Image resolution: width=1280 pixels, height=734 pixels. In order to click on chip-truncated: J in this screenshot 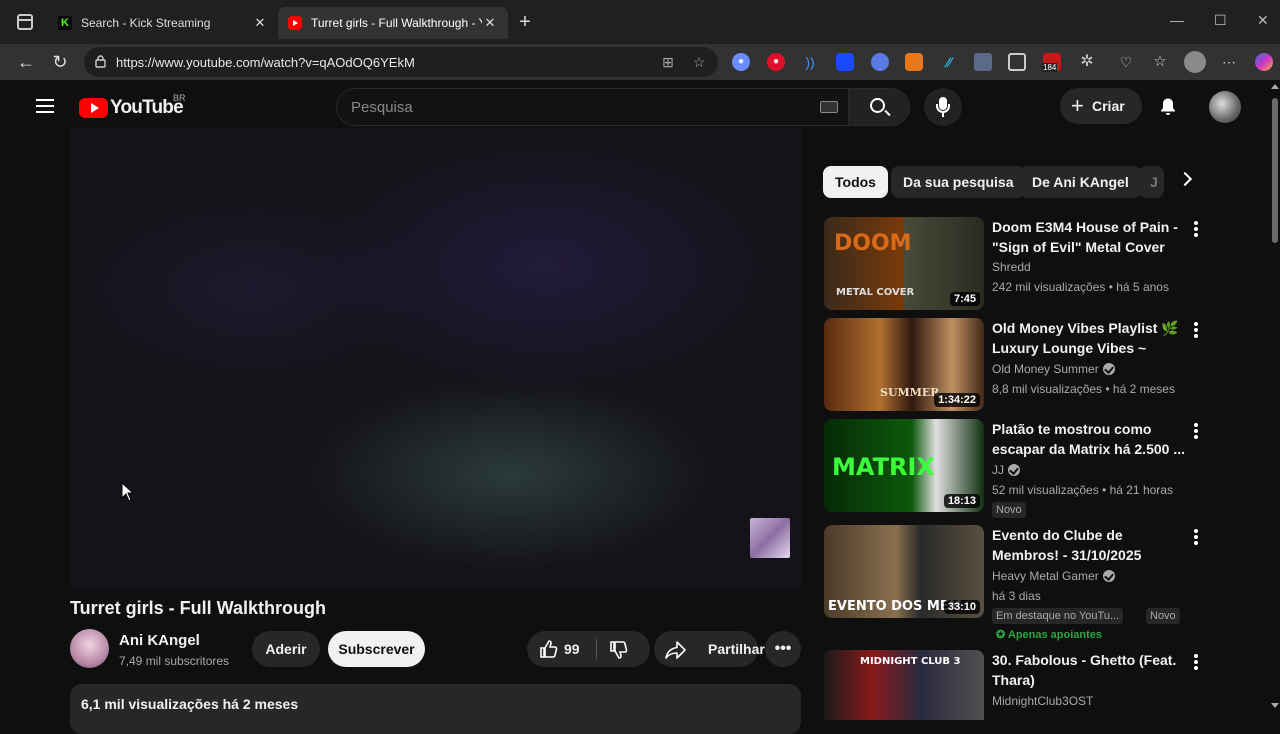, I will do `click(1151, 182)`.